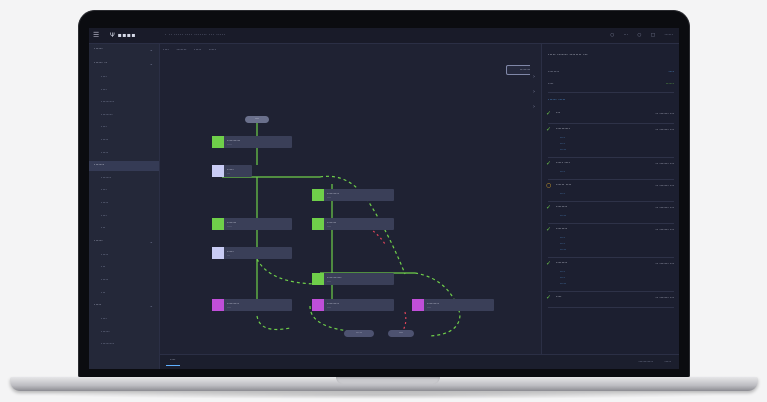 This screenshot has width=767, height=402. Describe the element at coordinates (669, 84) in the screenshot. I see `panel-row-2-value: ······` at that location.